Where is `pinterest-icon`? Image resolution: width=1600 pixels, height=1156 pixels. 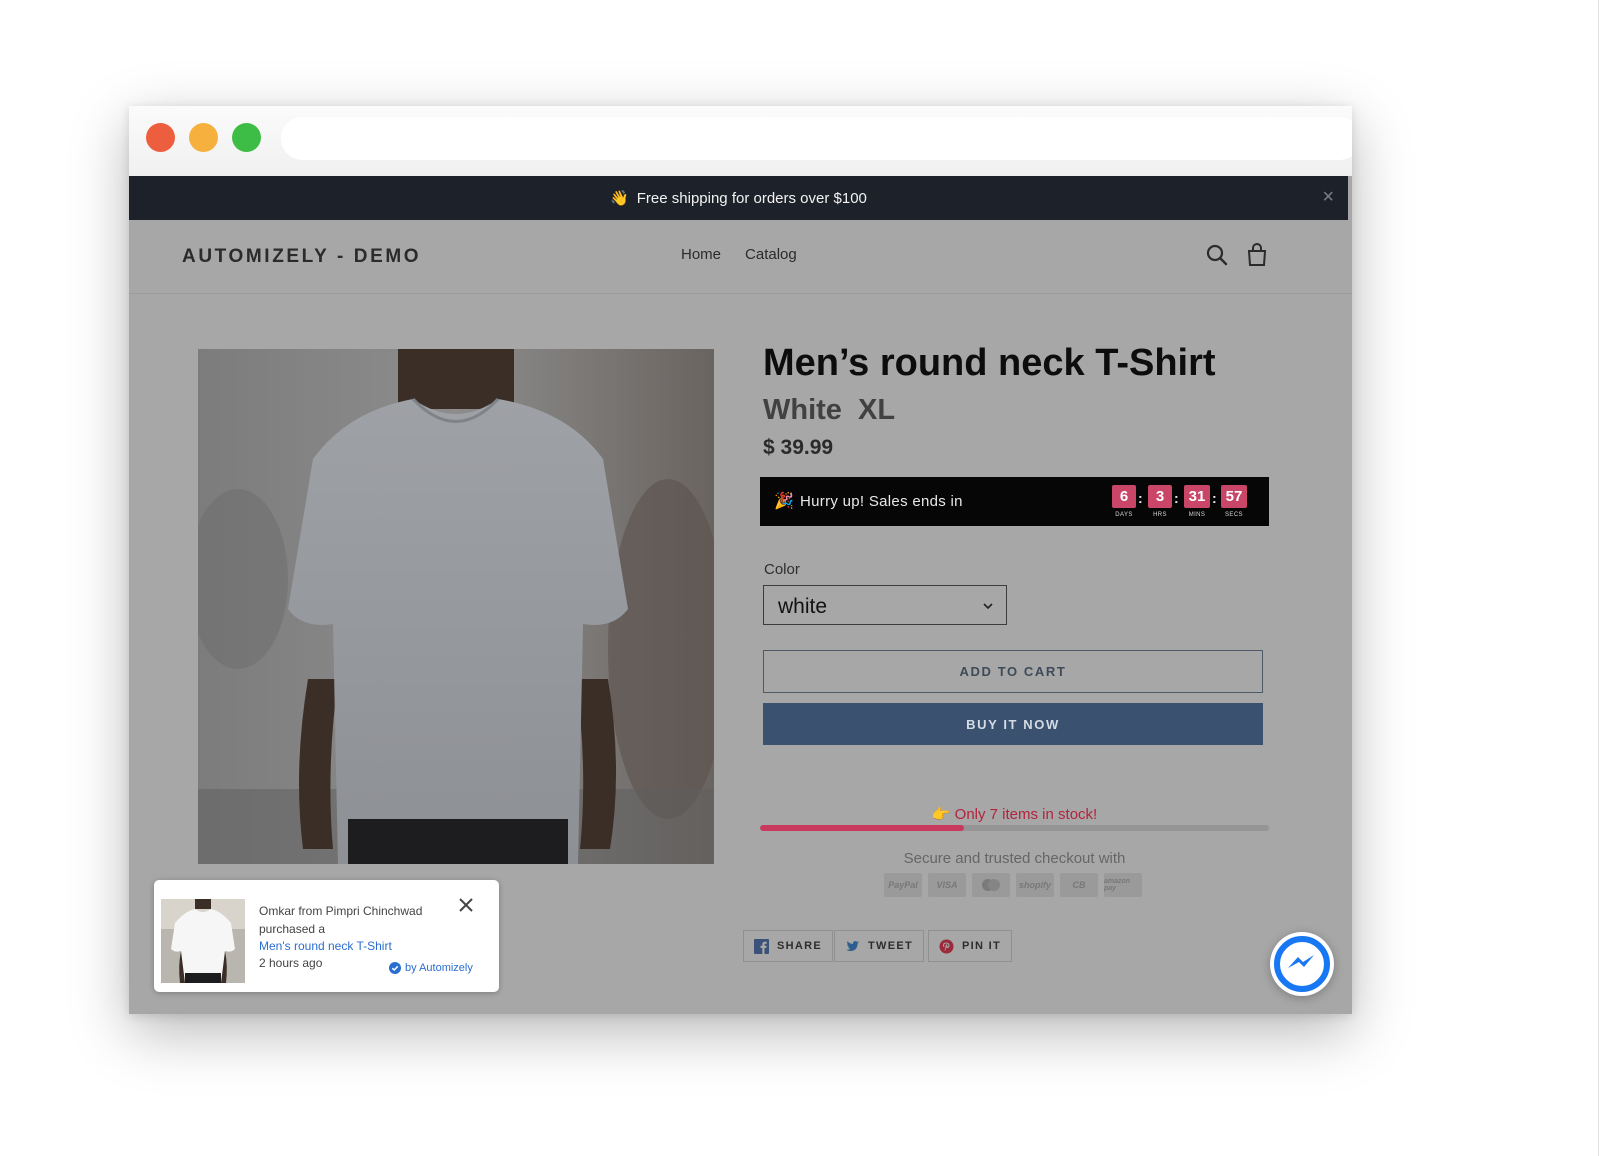 pinterest-icon is located at coordinates (946, 946).